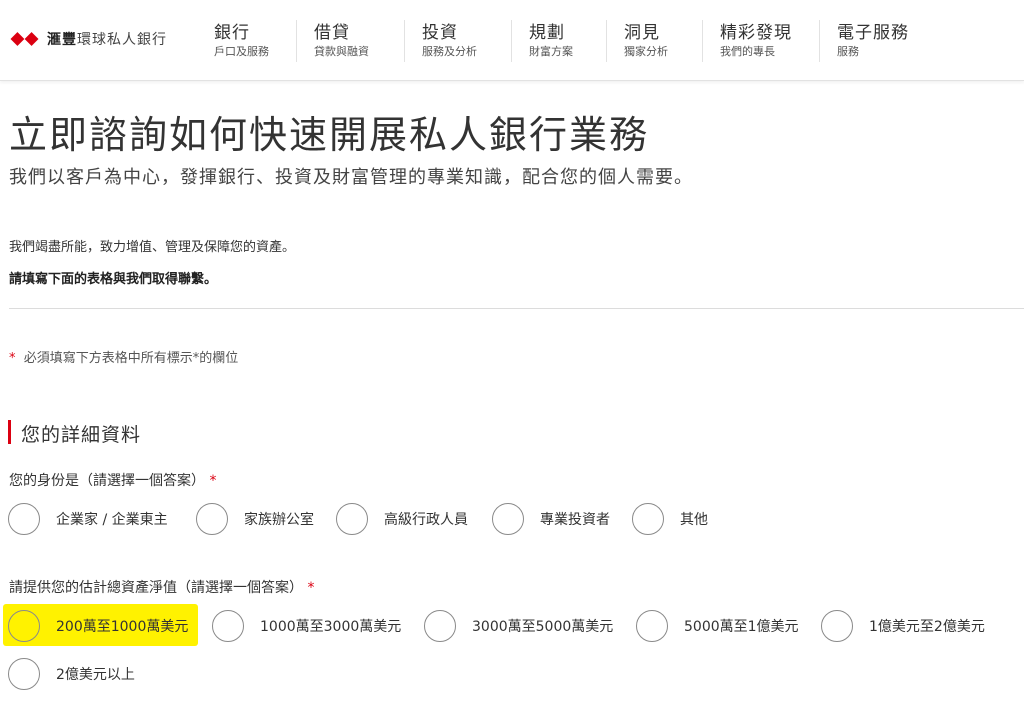 The image size is (1024, 717). I want to click on net-worth-question-label: 請提供您的估計總資產淨值（請選擇一個答案）, so click(156, 588).